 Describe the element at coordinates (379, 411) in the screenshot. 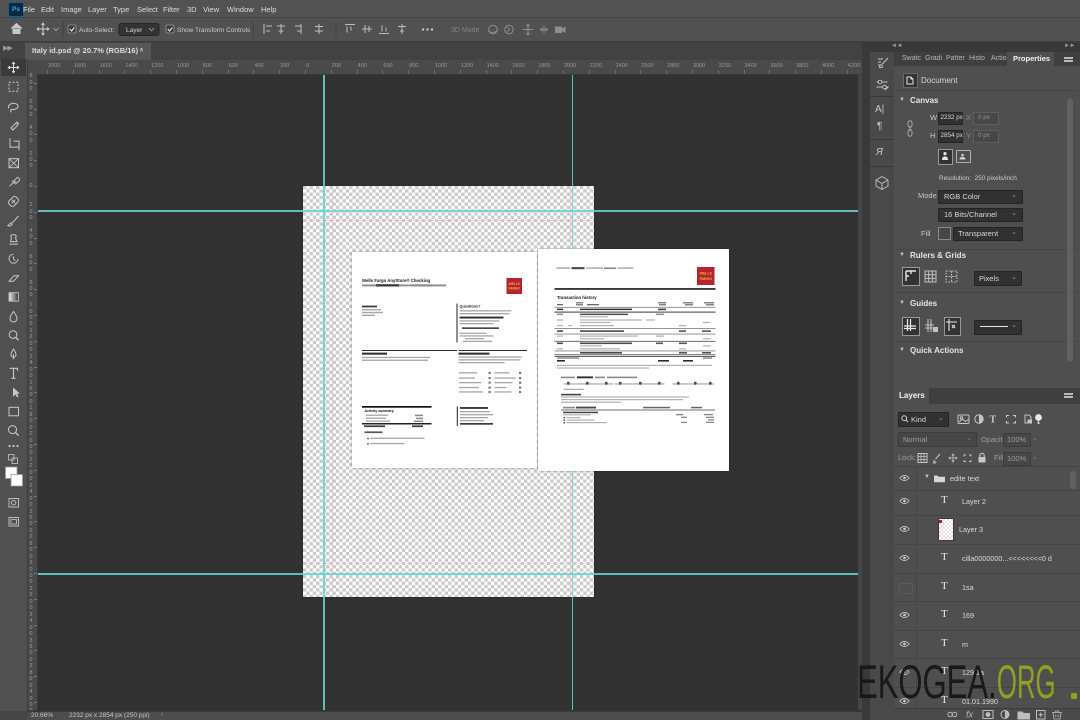

I see `svg-text: Activity summary` at that location.